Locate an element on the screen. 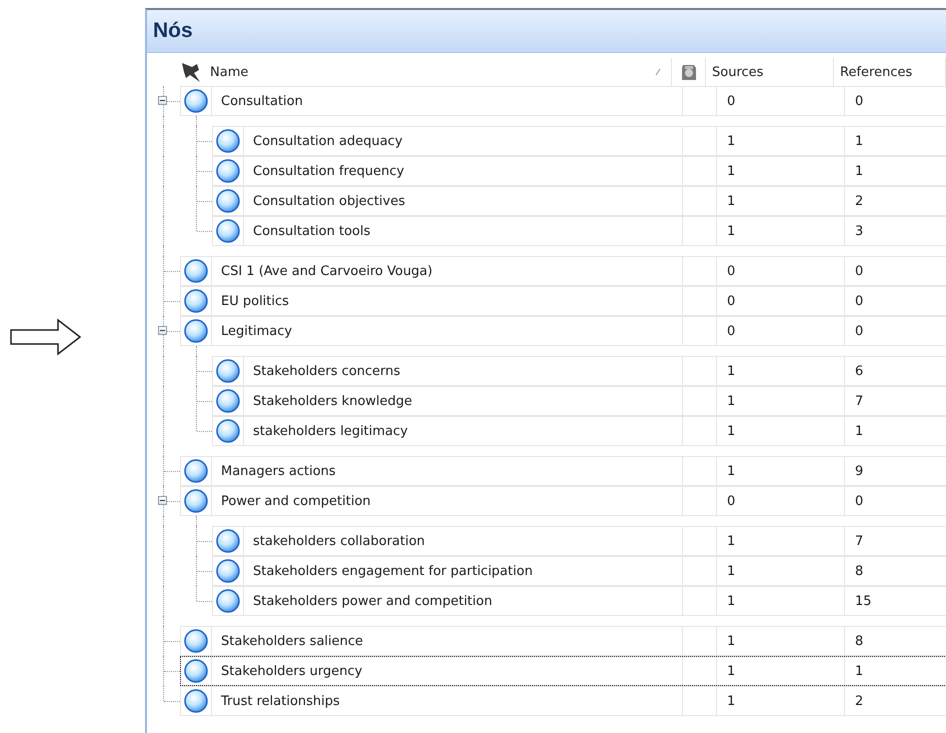  table-row: stakeholders legitimacy 1 1 is located at coordinates (579, 431).